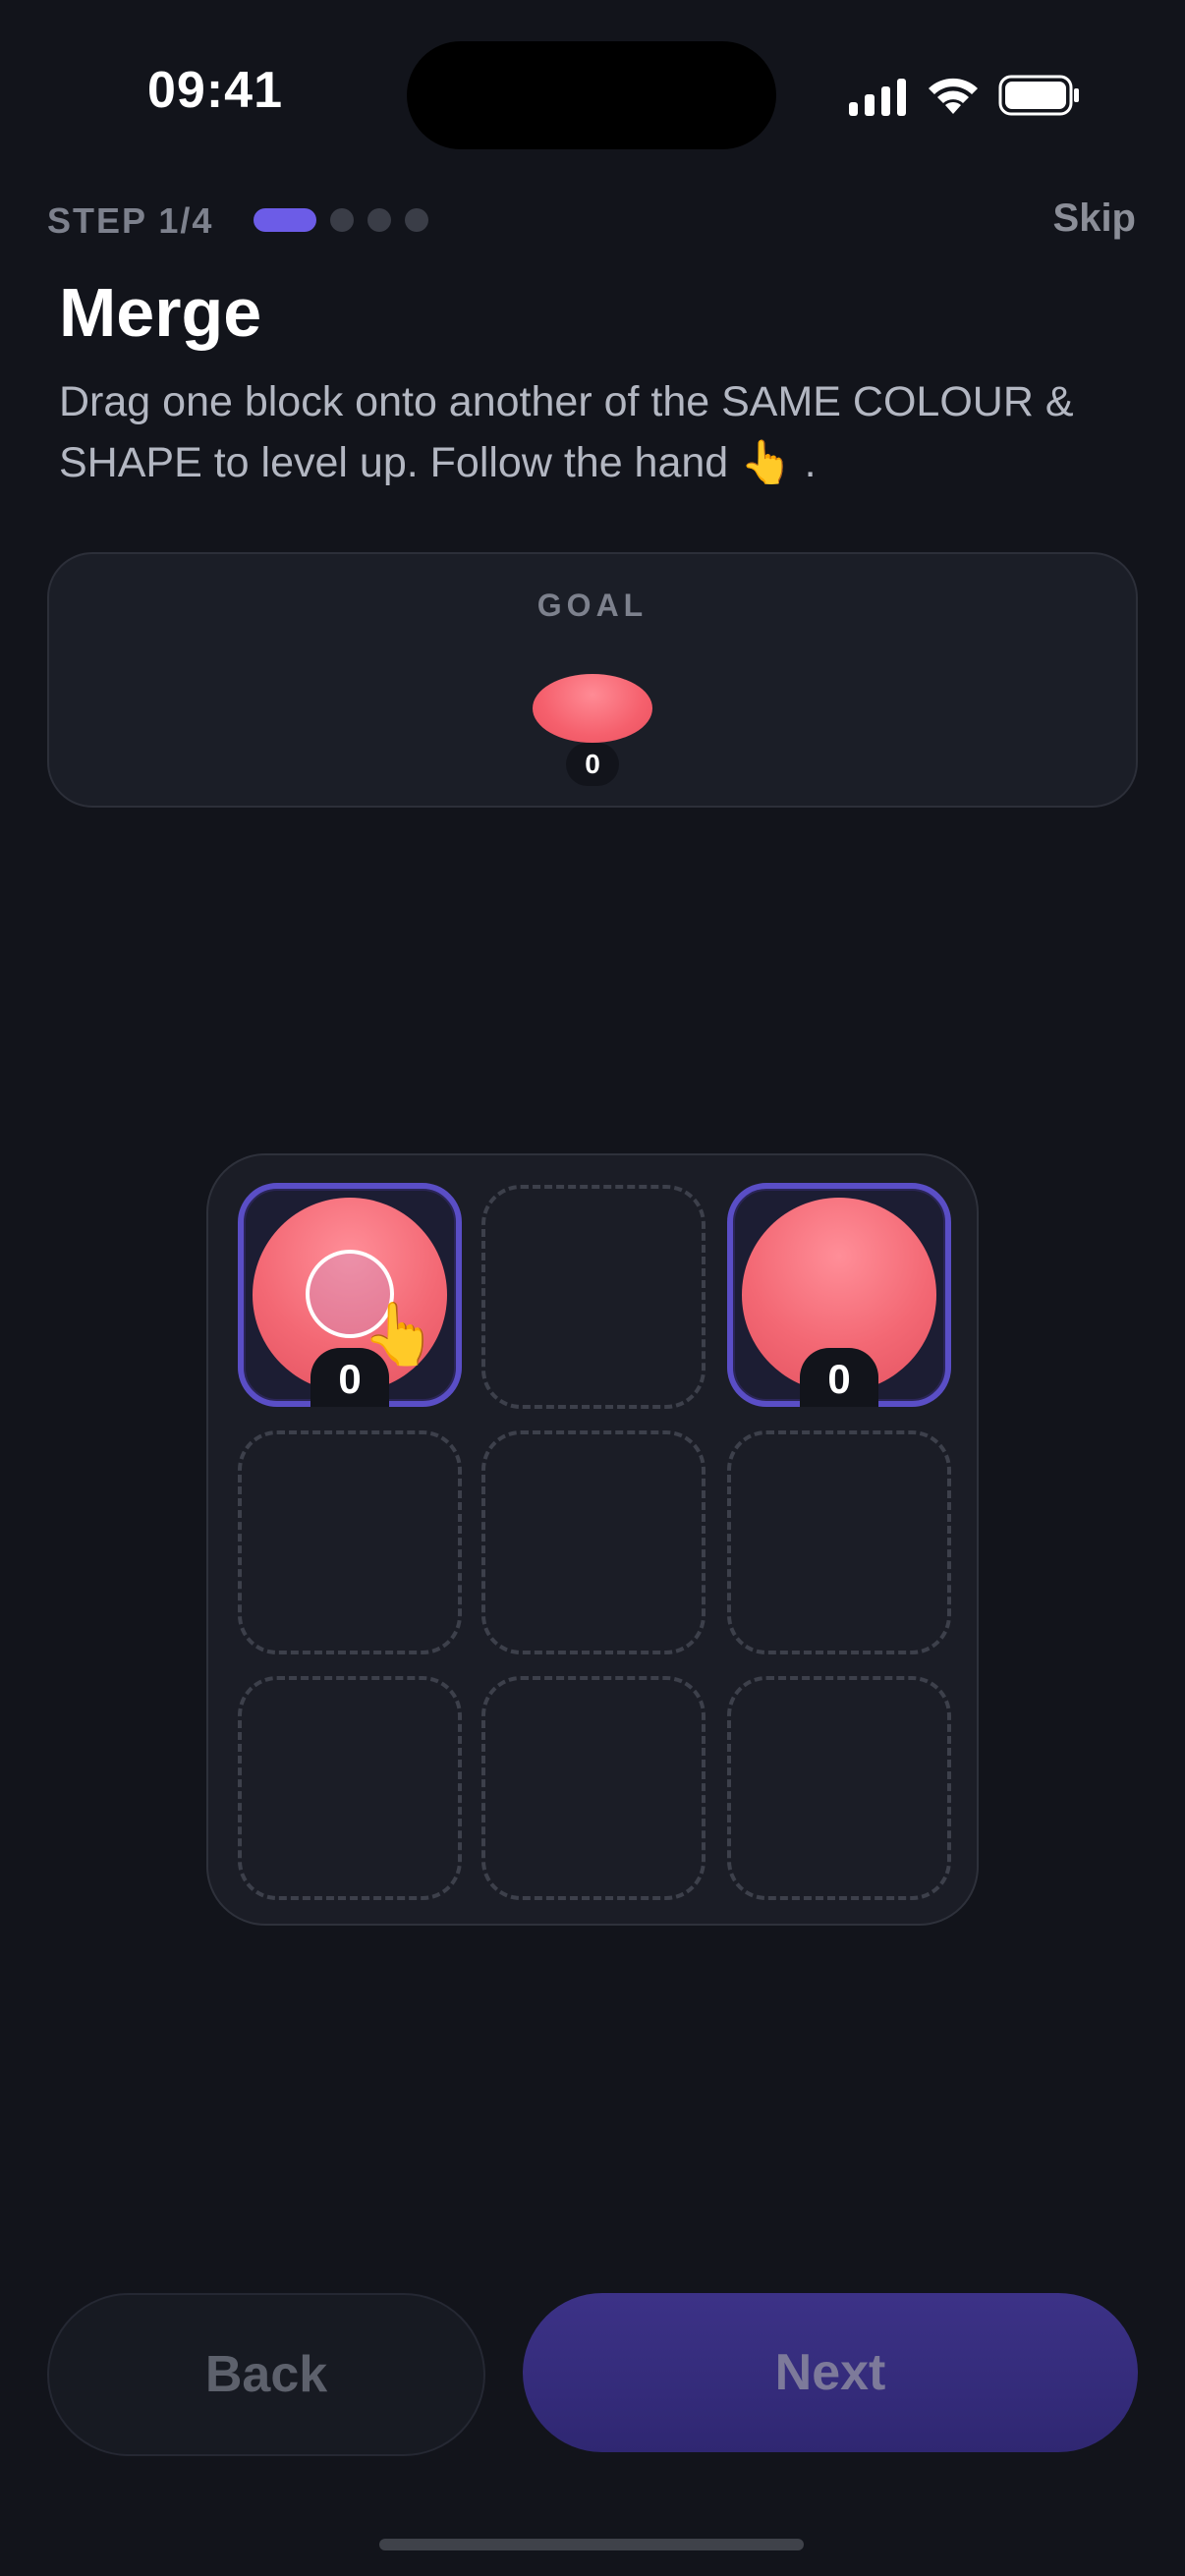 The width and height of the screenshot is (1185, 2576). Describe the element at coordinates (878, 96) in the screenshot. I see `cellular-signal-icon` at that location.